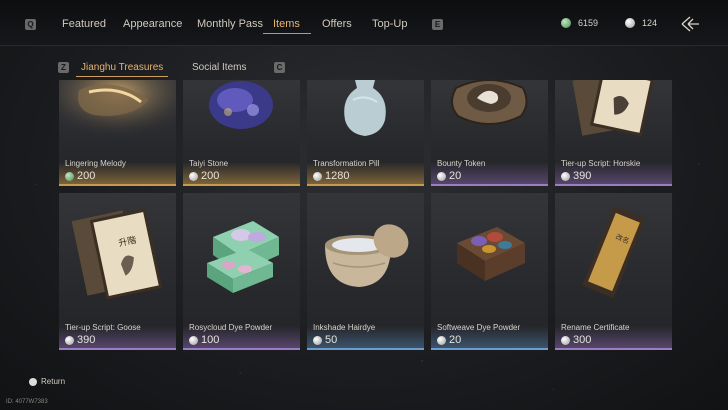 This screenshot has width=728, height=410. Describe the element at coordinates (84, 24) in the screenshot. I see `tab-featured: Featured` at that location.